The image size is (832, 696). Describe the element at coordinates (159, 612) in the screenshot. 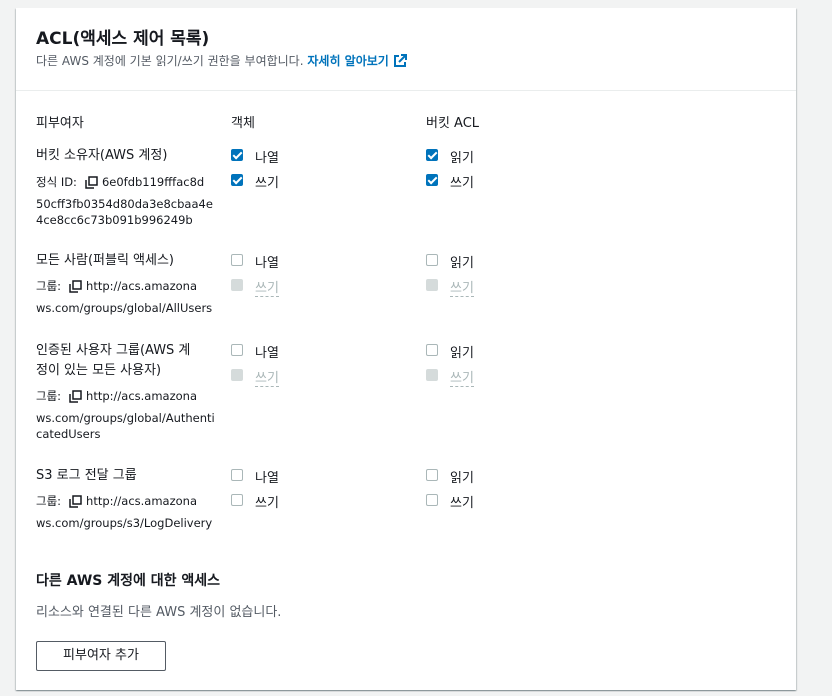

I see `other-accounts-description: 리소스와 연결된 다른 AWS 계정이 없습니다.` at that location.